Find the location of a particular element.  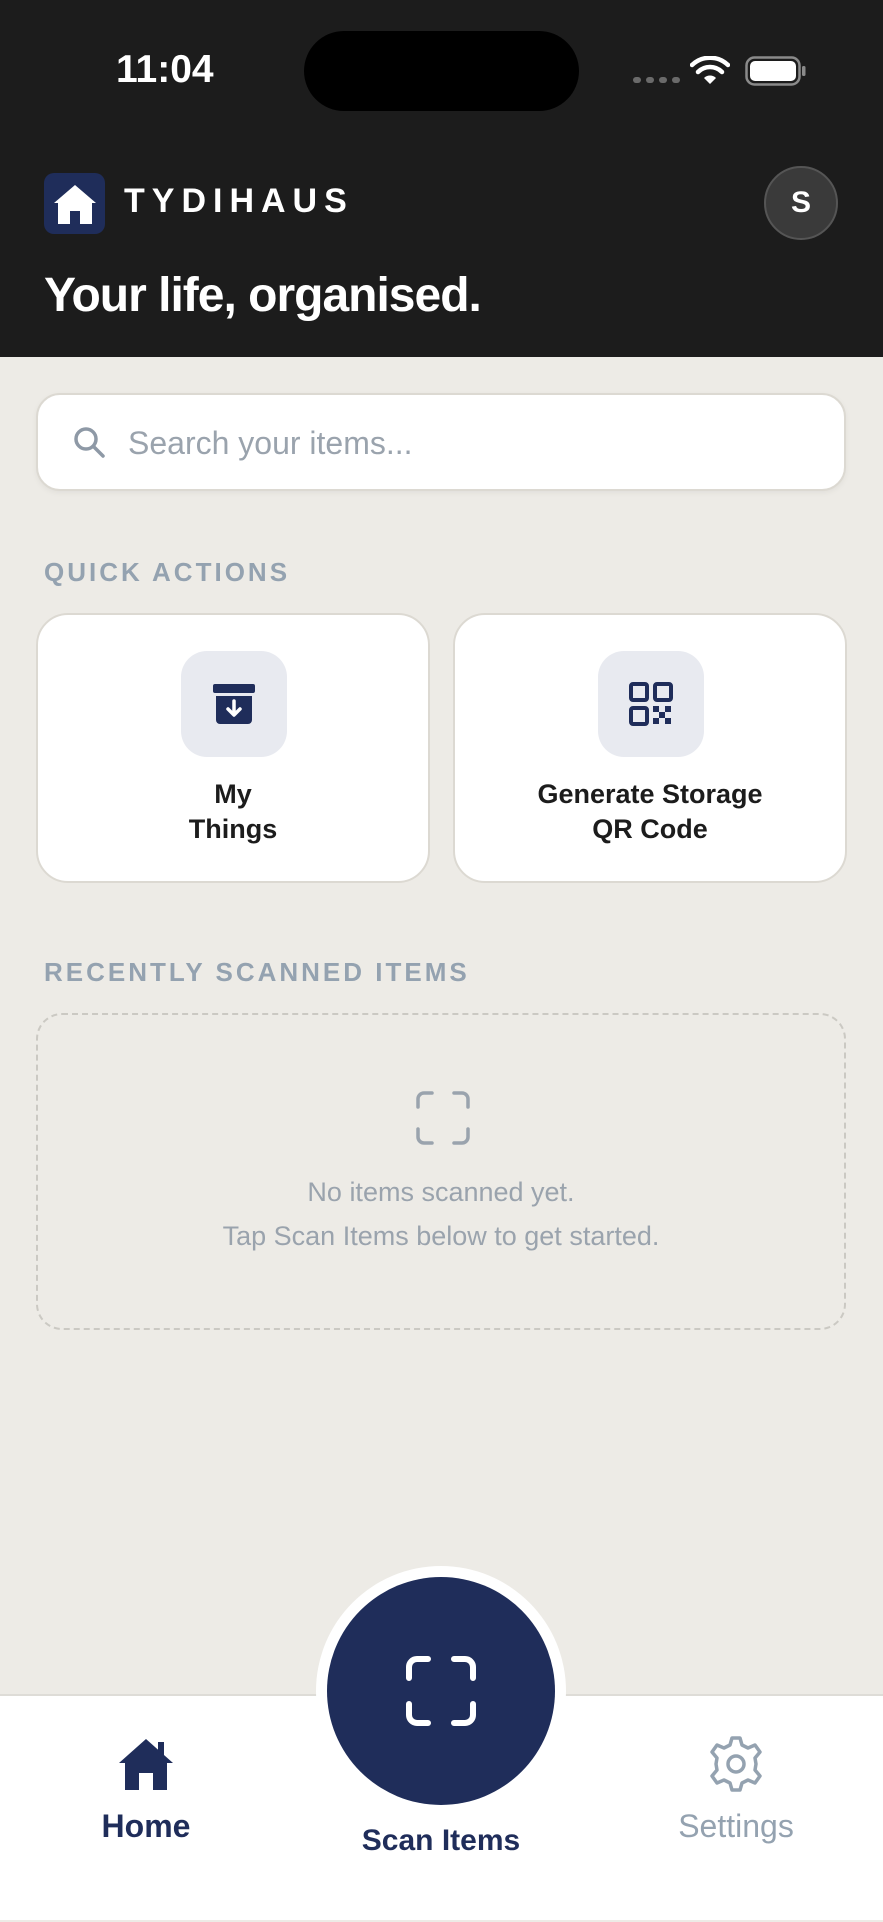

tagline: Your life, organised. is located at coordinates (263, 295).